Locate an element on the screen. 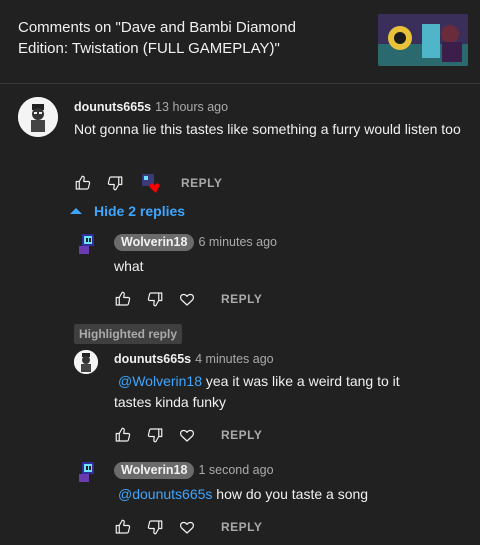 The height and width of the screenshot is (545, 480). comment-actions: REPLY is located at coordinates (224, 184).